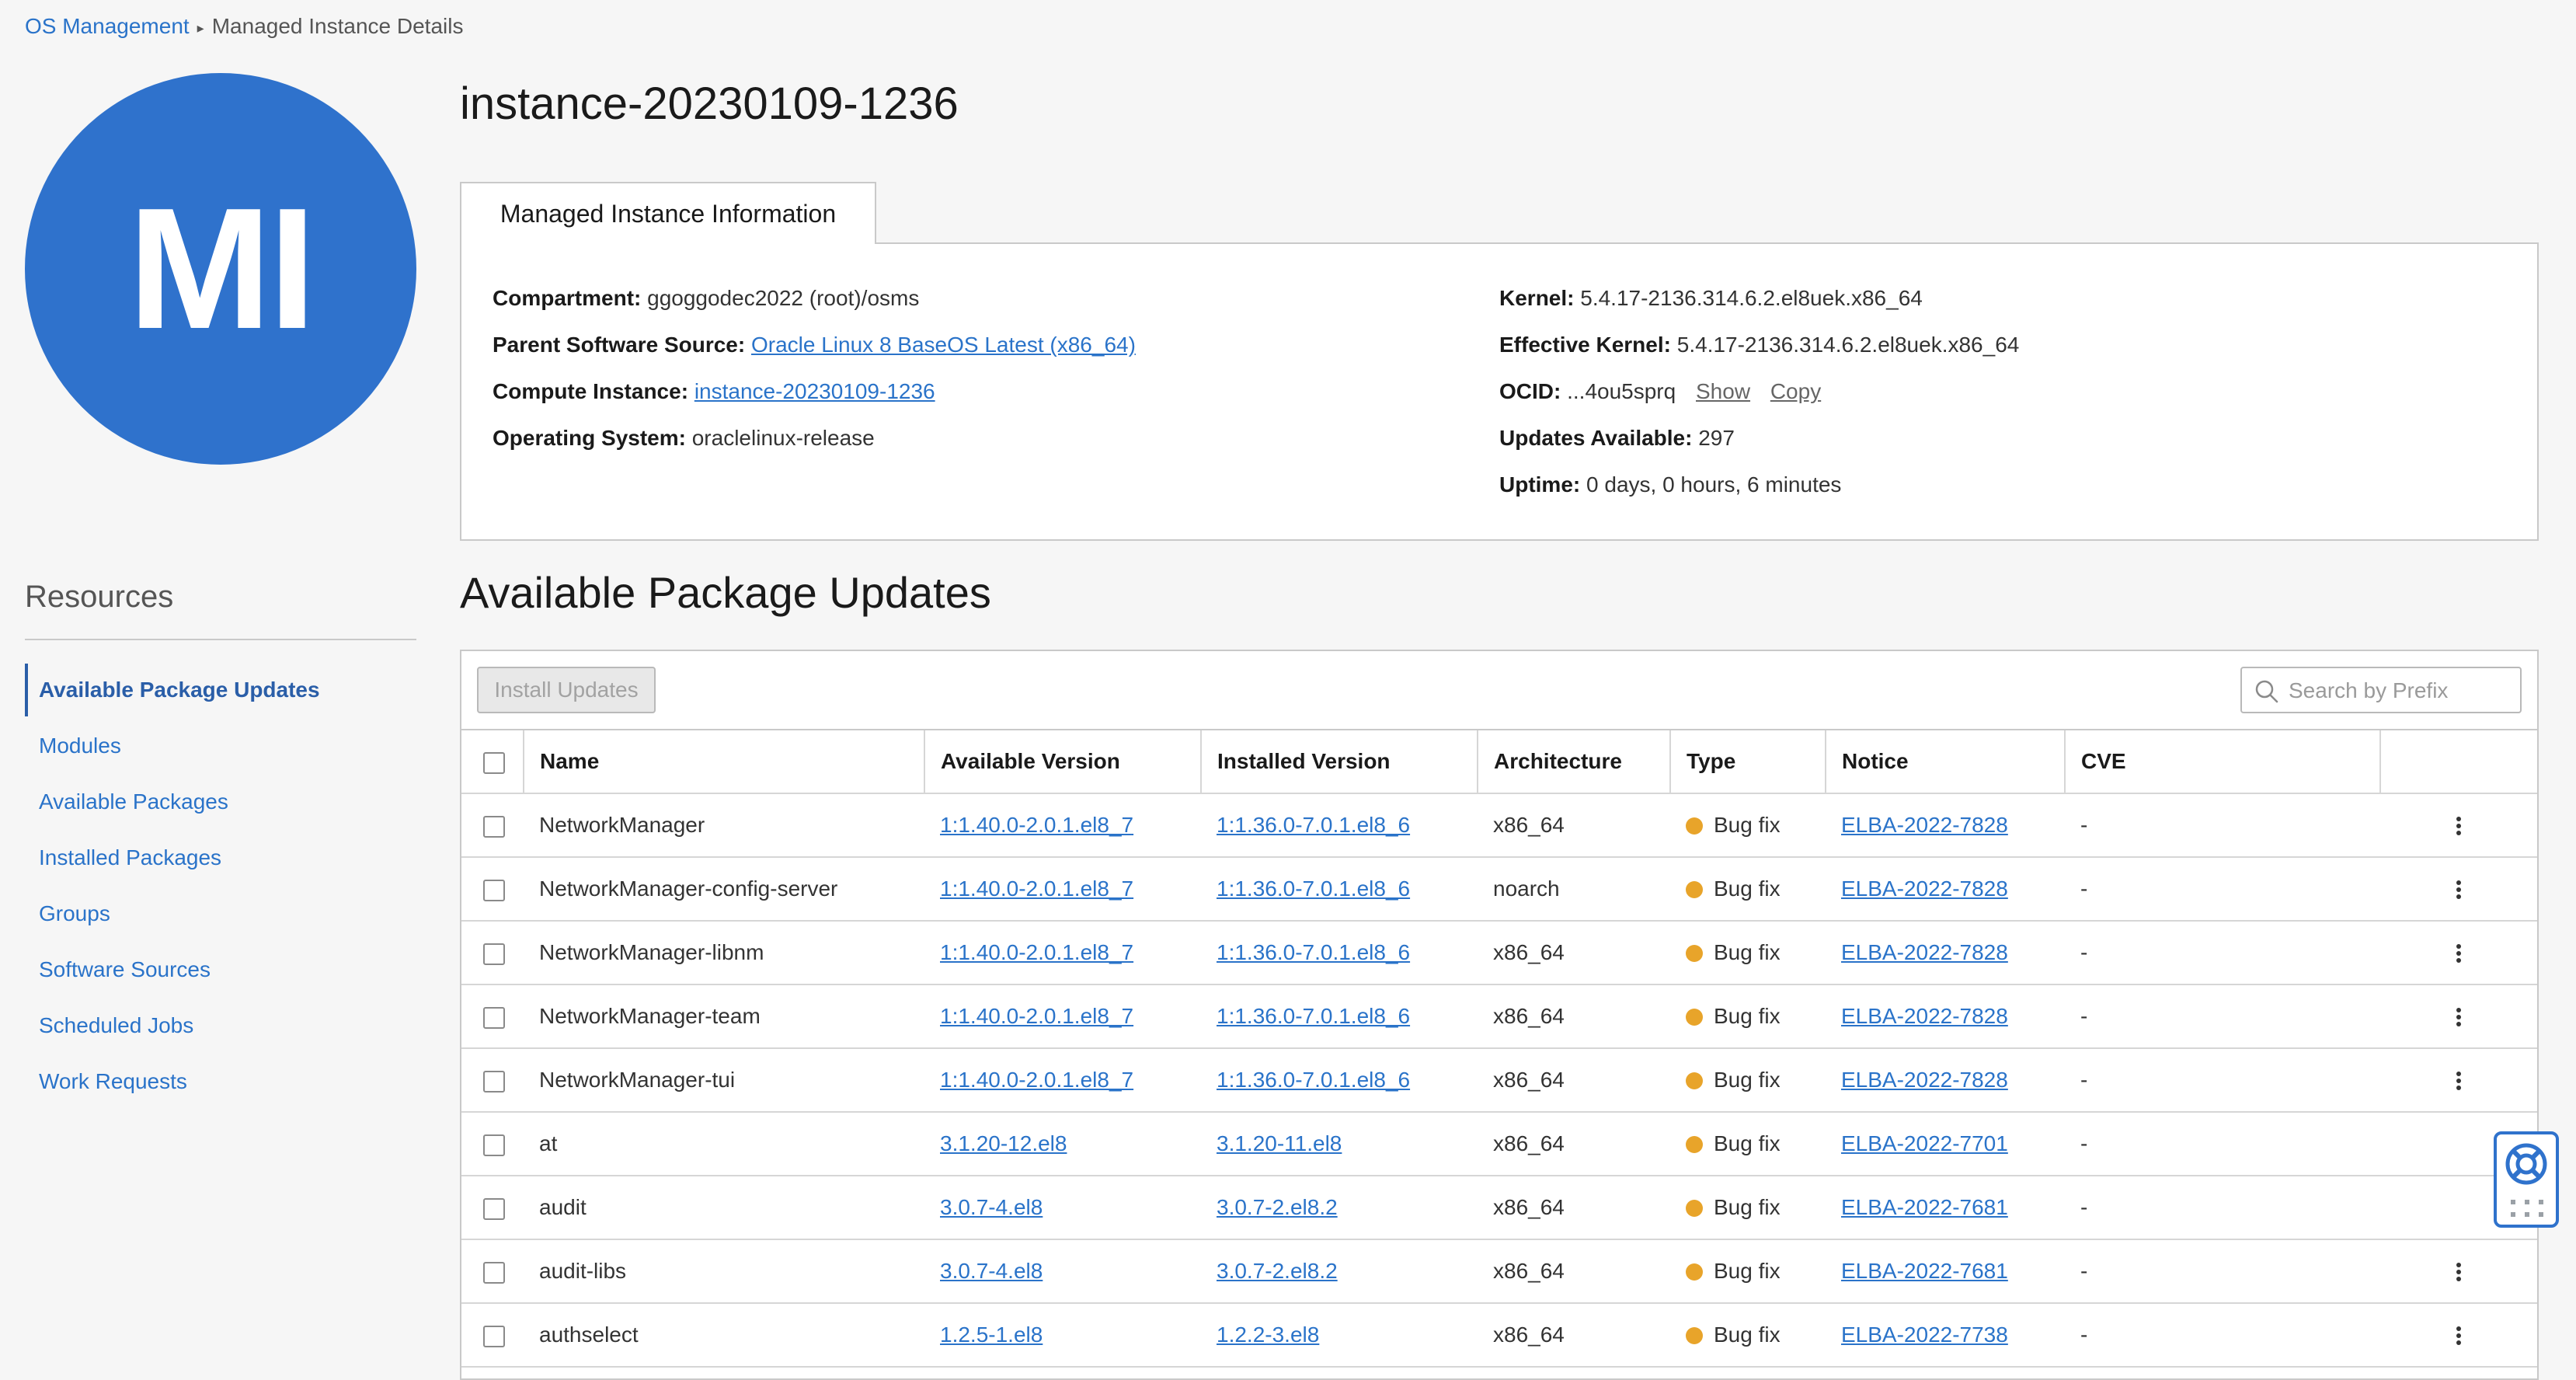  I want to click on installed-version-link: 3.1.20-11.el8, so click(1279, 1143).